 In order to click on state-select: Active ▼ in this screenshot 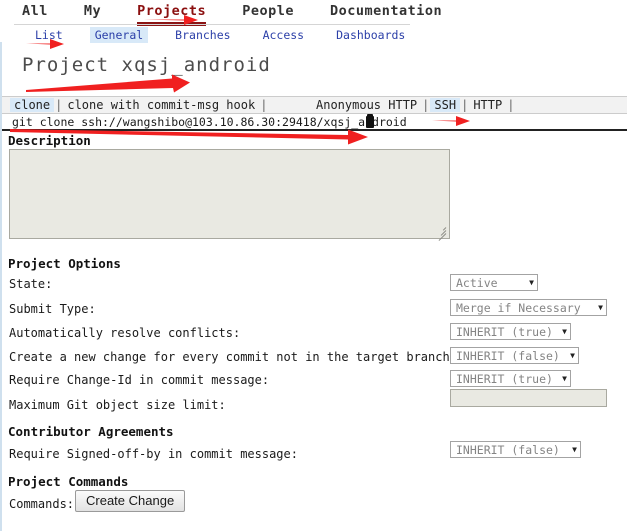, I will do `click(494, 282)`.